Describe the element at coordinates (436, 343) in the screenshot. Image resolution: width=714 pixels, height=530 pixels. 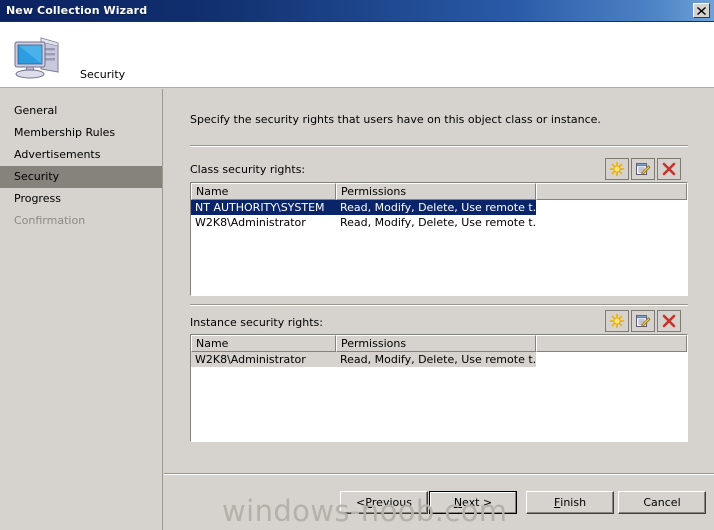
I see `instance-column-permissions: Permissions` at that location.